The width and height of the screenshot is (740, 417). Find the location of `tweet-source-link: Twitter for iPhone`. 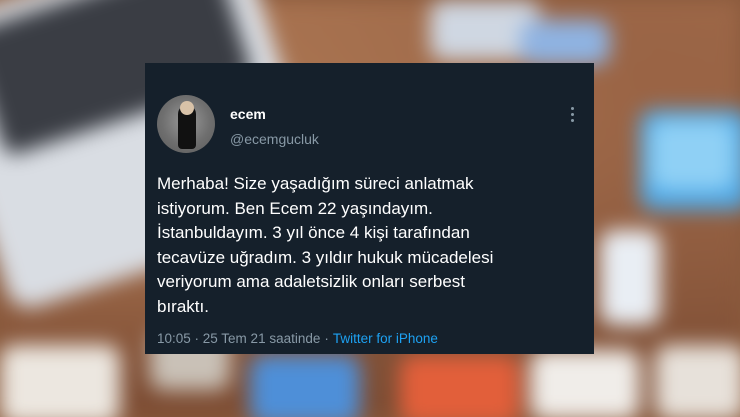

tweet-source-link: Twitter for iPhone is located at coordinates (385, 338).